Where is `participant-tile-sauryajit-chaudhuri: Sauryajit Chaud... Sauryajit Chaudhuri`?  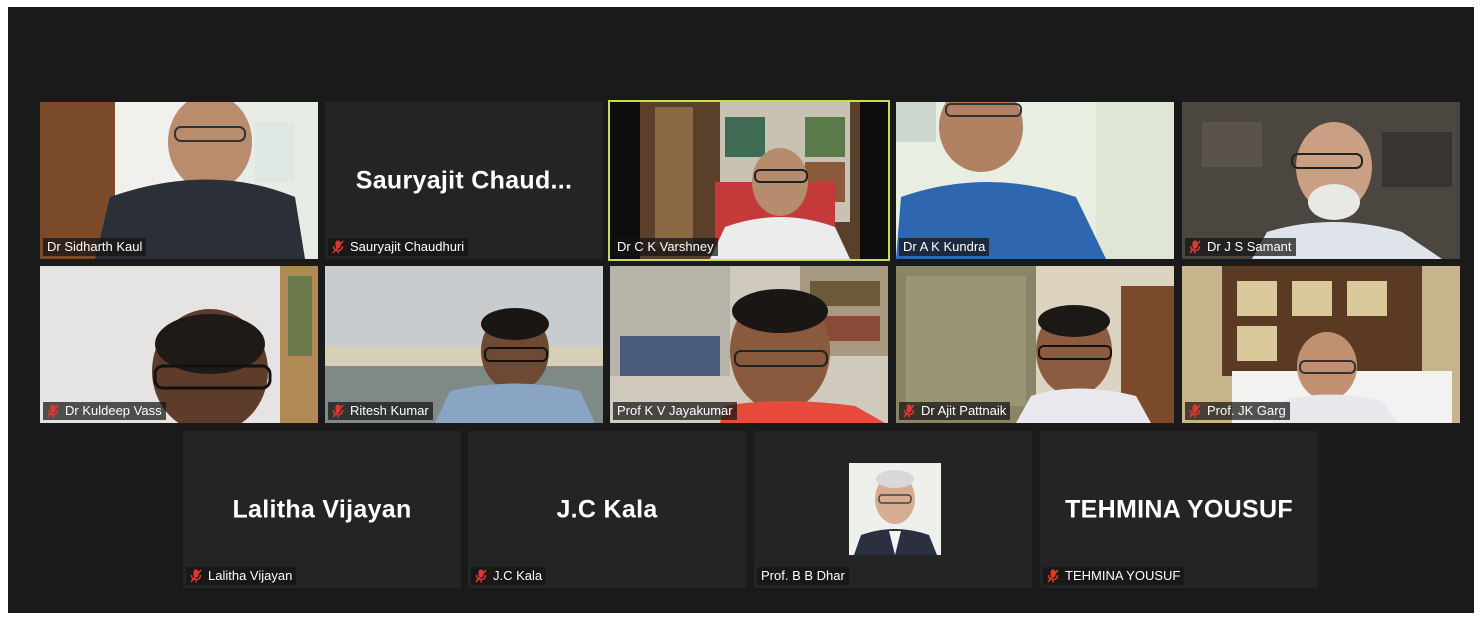 participant-tile-sauryajit-chaudhuri: Sauryajit Chaud... Sauryajit Chaudhuri is located at coordinates (464, 180).